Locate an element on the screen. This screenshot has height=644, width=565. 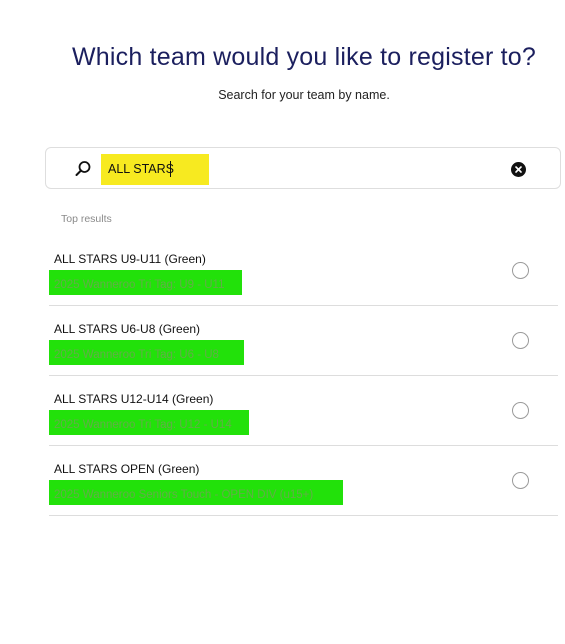
competition-highlight: 2025 Wanneroo Tri Tag: U12 - U14 is located at coordinates (149, 422).